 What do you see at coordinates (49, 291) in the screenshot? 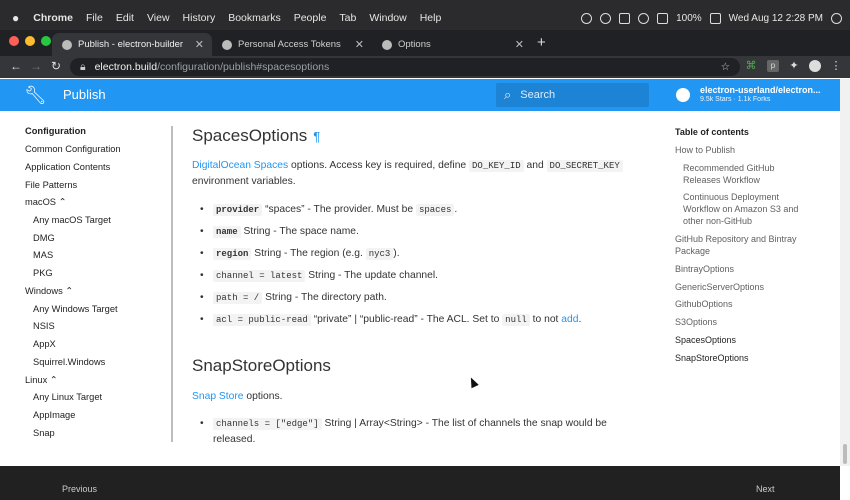
I see `sidebar-item-windows: Windows ⌃` at bounding box center [49, 291].